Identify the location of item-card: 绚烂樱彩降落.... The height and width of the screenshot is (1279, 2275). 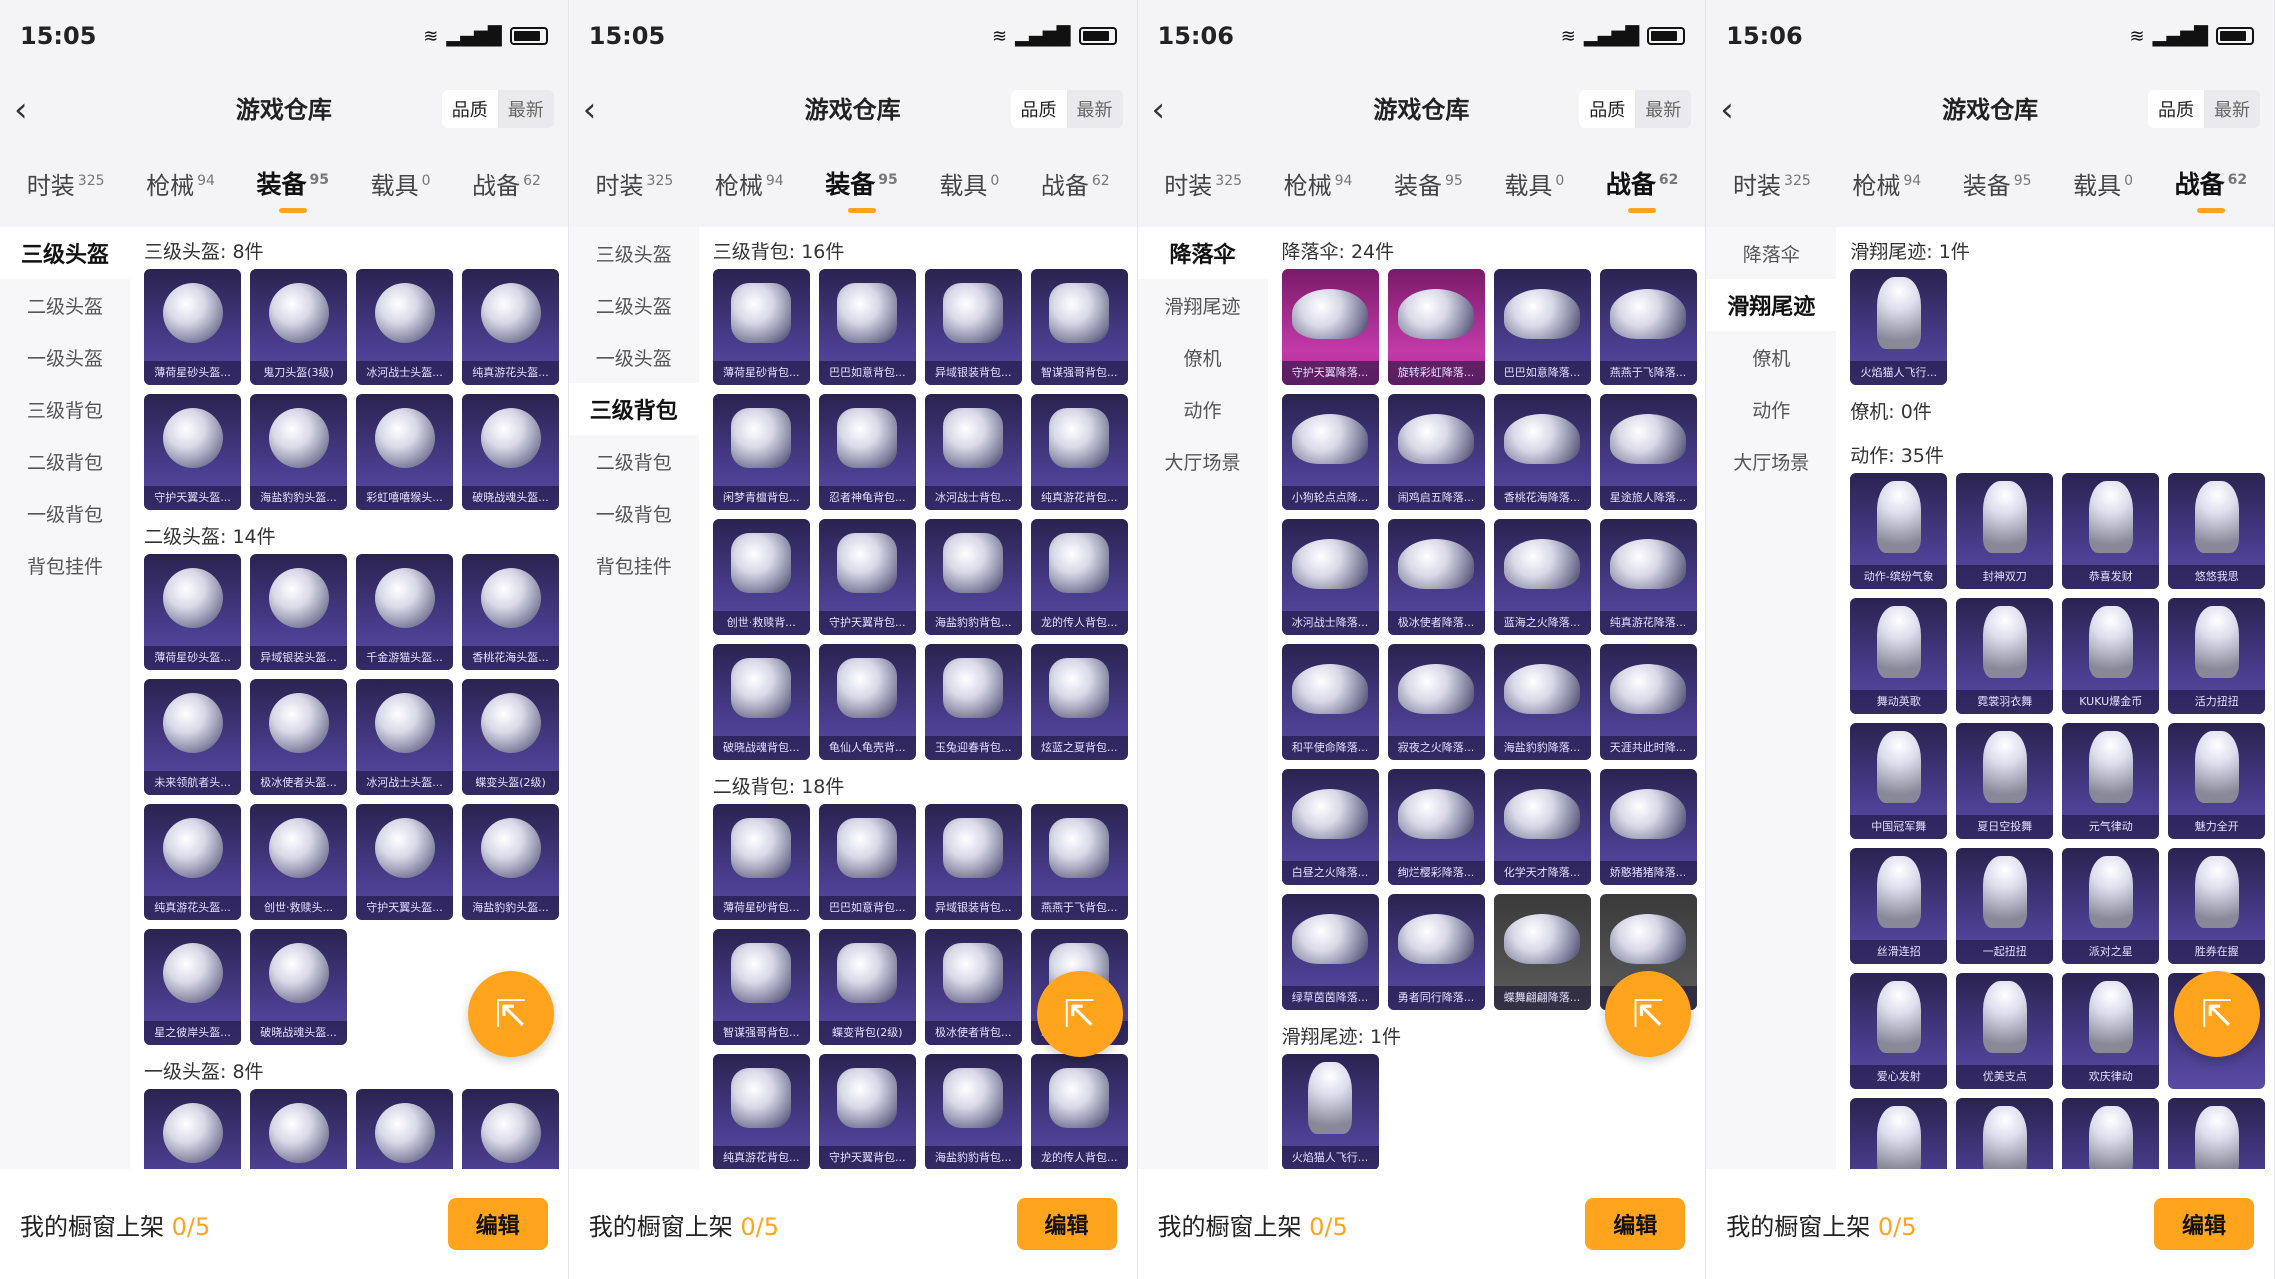
(1436, 827).